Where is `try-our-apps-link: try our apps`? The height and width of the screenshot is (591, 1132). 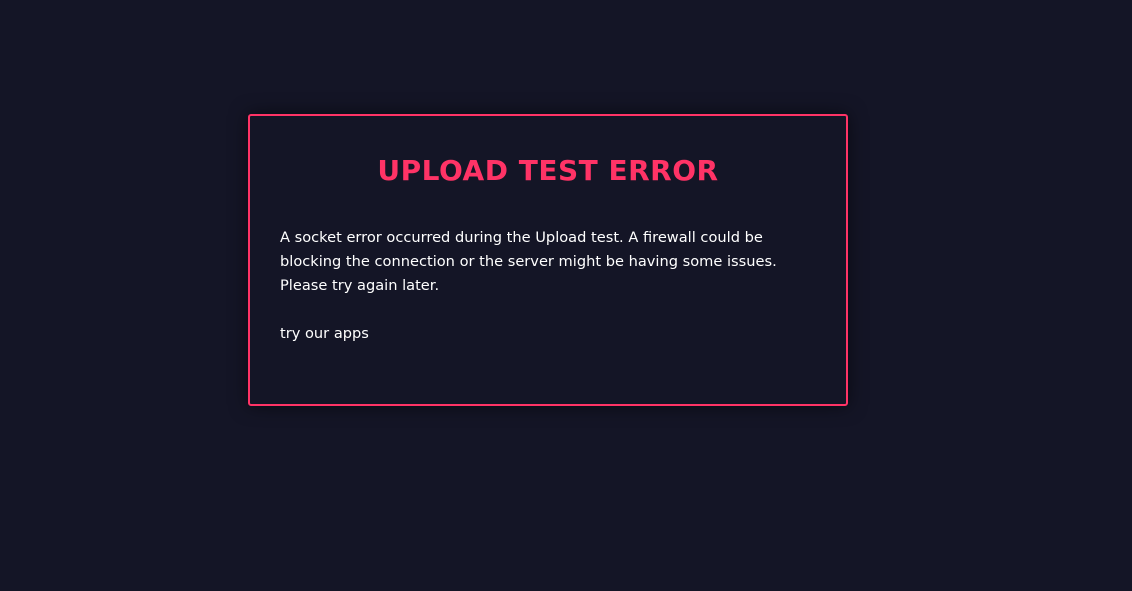
try-our-apps-link: try our apps is located at coordinates (324, 334).